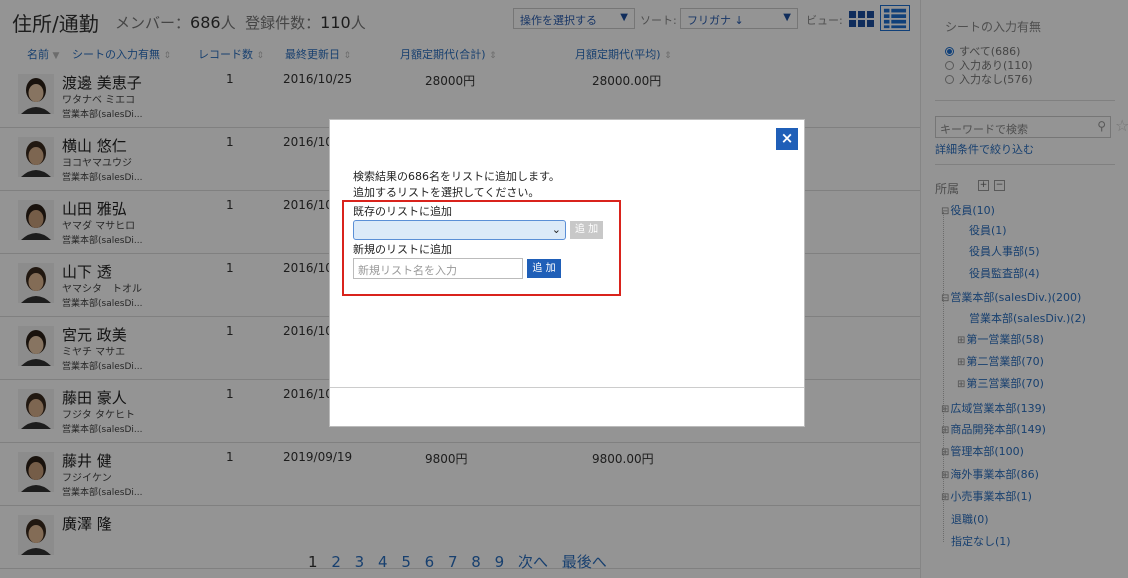 This screenshot has width=1128, height=578. Describe the element at coordinates (787, 139) in the screenshot. I see `close-button: ×` at that location.